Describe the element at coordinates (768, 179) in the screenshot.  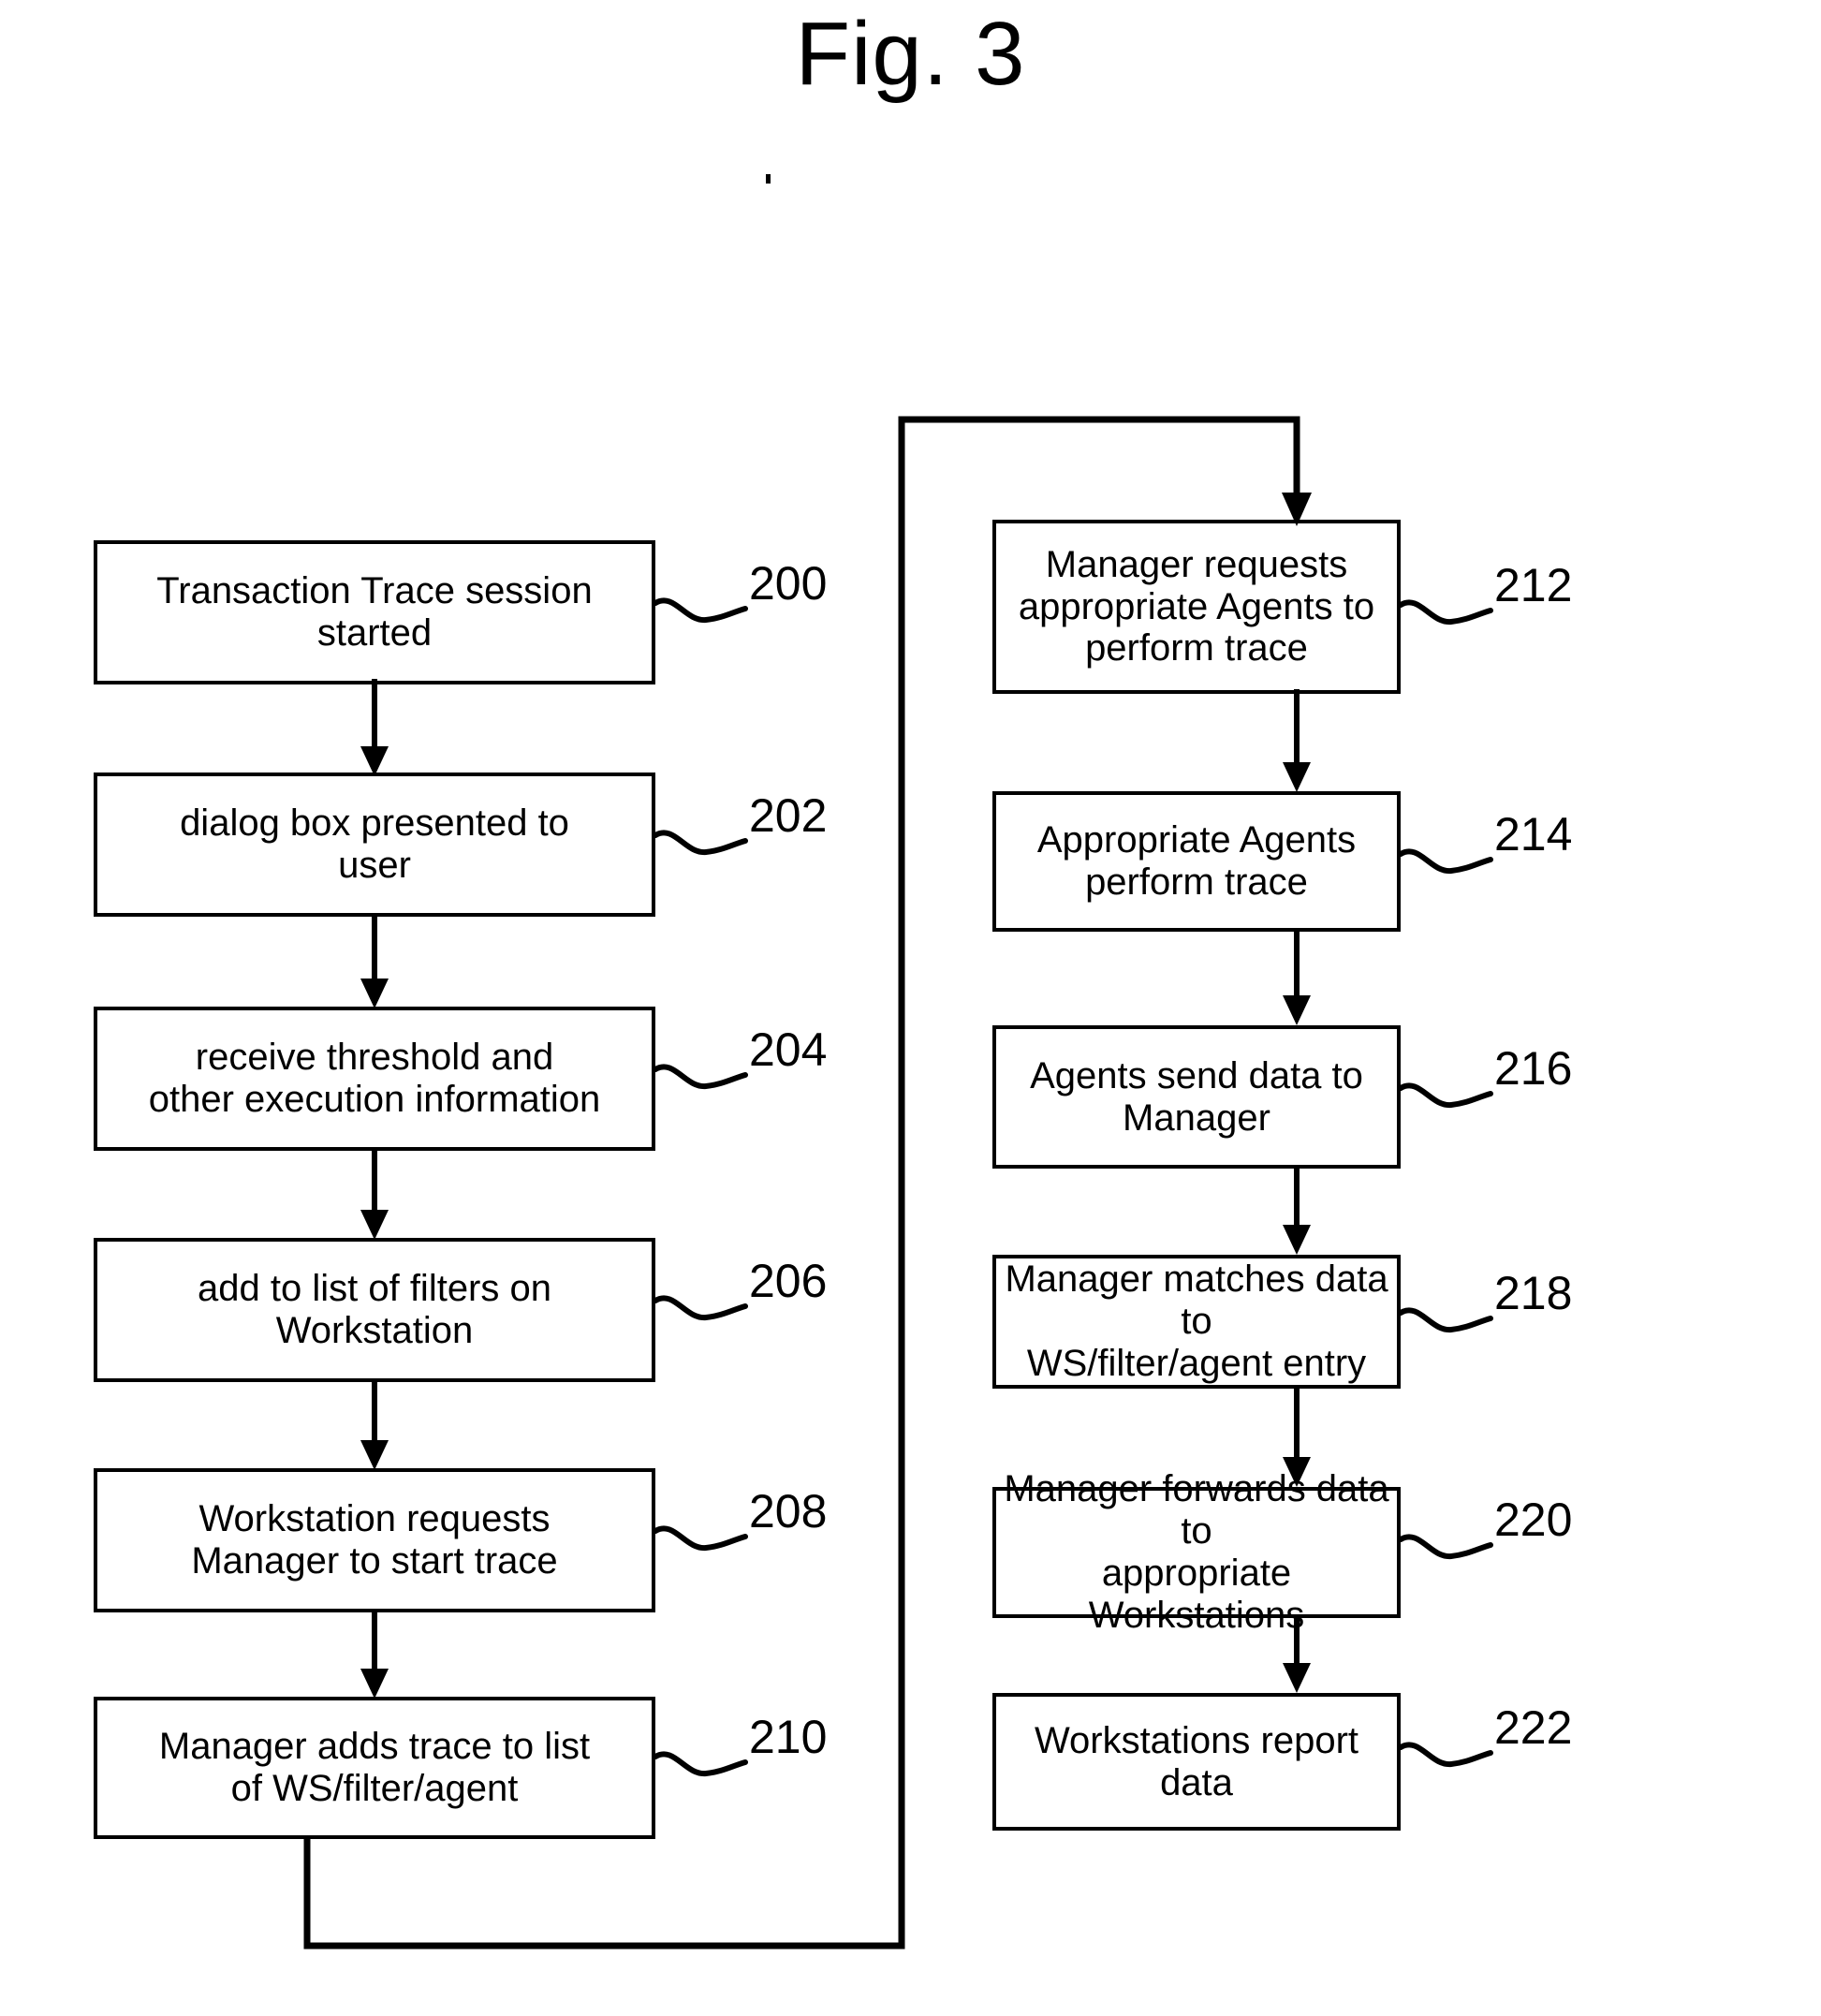
I see `scan-speck` at that location.